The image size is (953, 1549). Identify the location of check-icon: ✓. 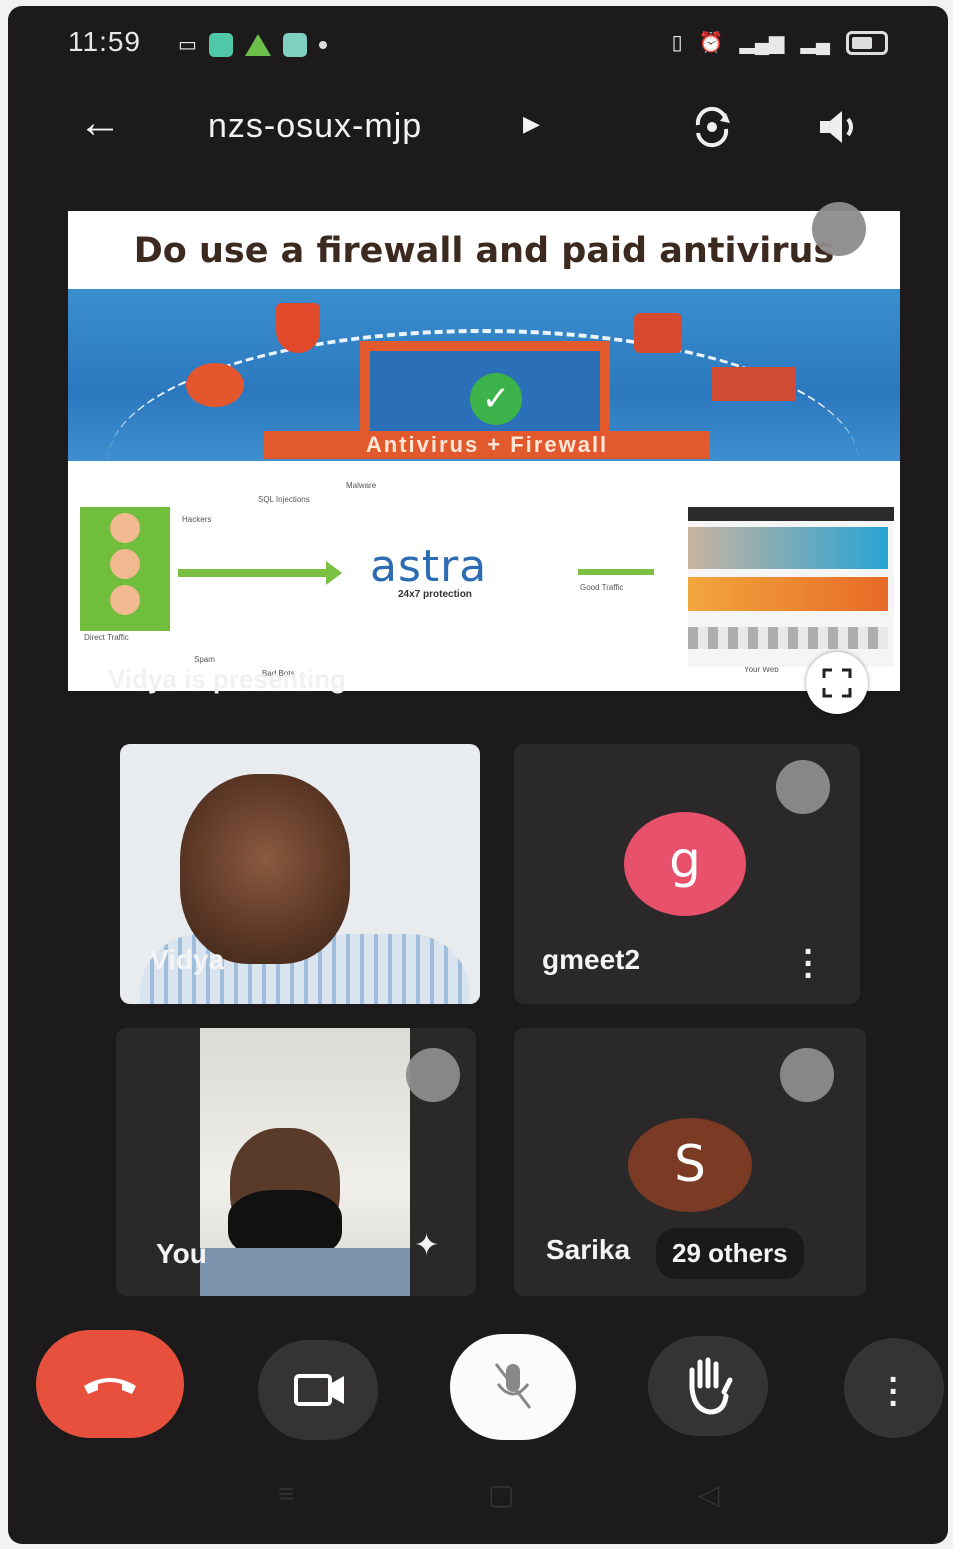
(496, 399).